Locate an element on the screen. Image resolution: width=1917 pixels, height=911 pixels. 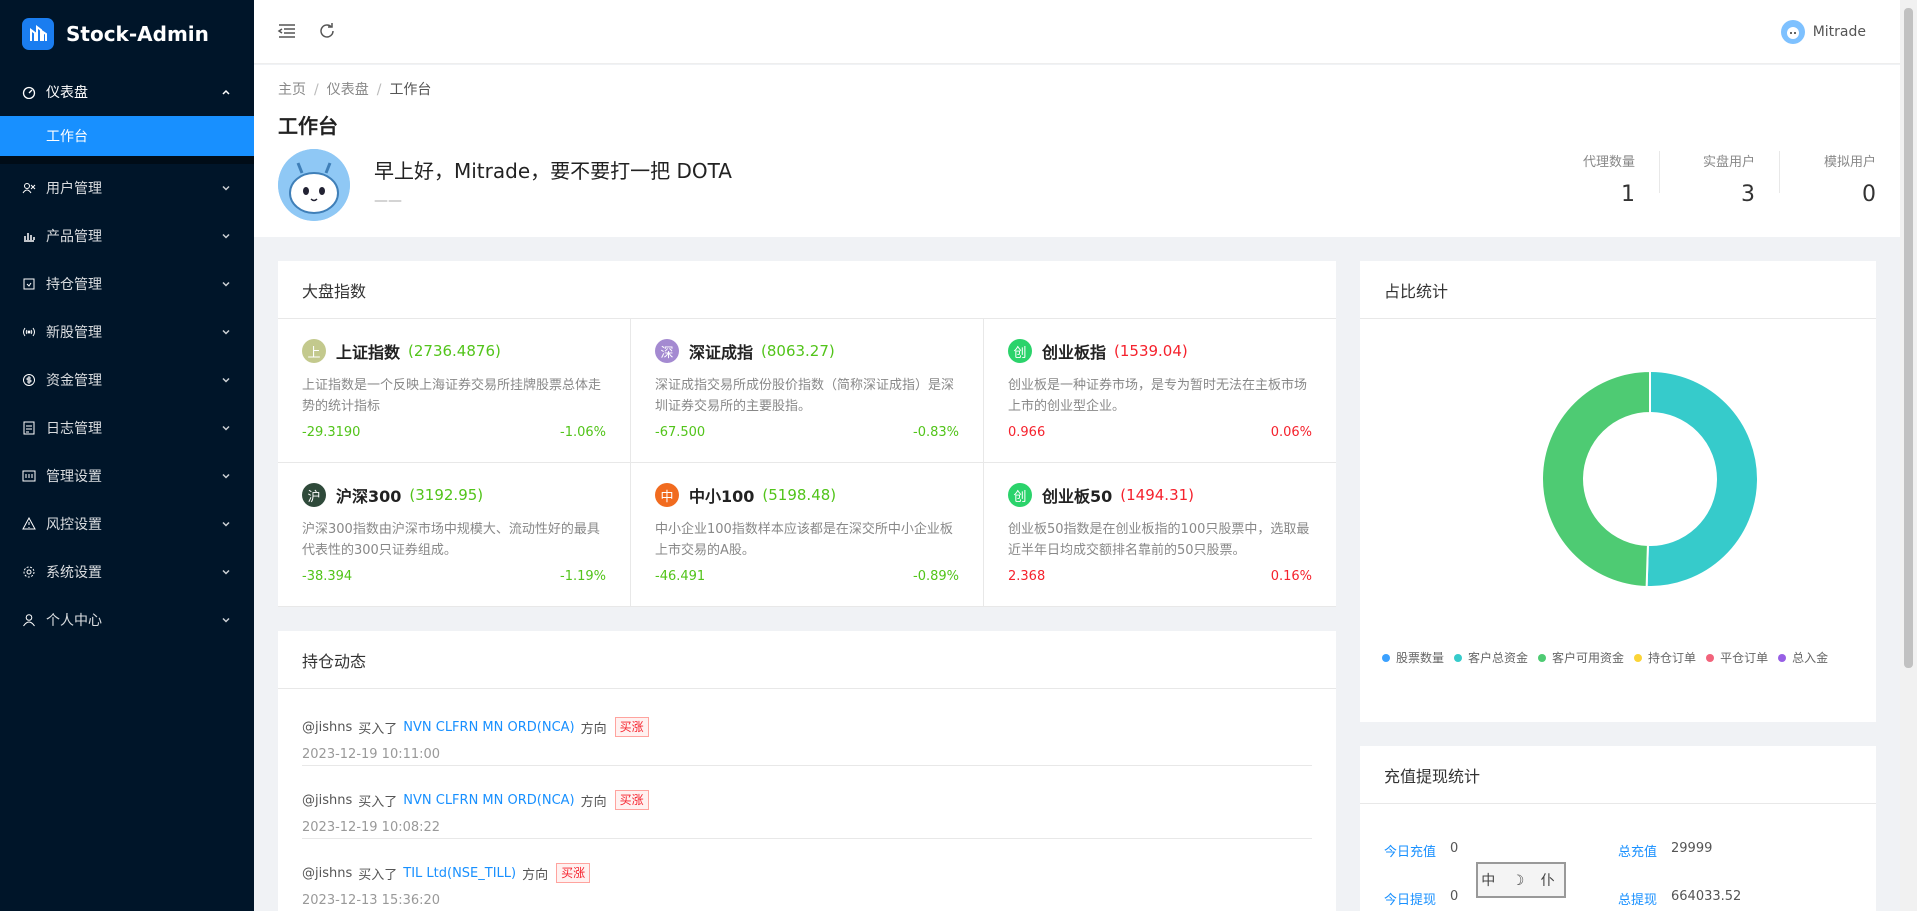
index-description: 中小企业100指数样本应该都是在深交所中小企业板上市交易的A股。 is located at coordinates (804, 540).